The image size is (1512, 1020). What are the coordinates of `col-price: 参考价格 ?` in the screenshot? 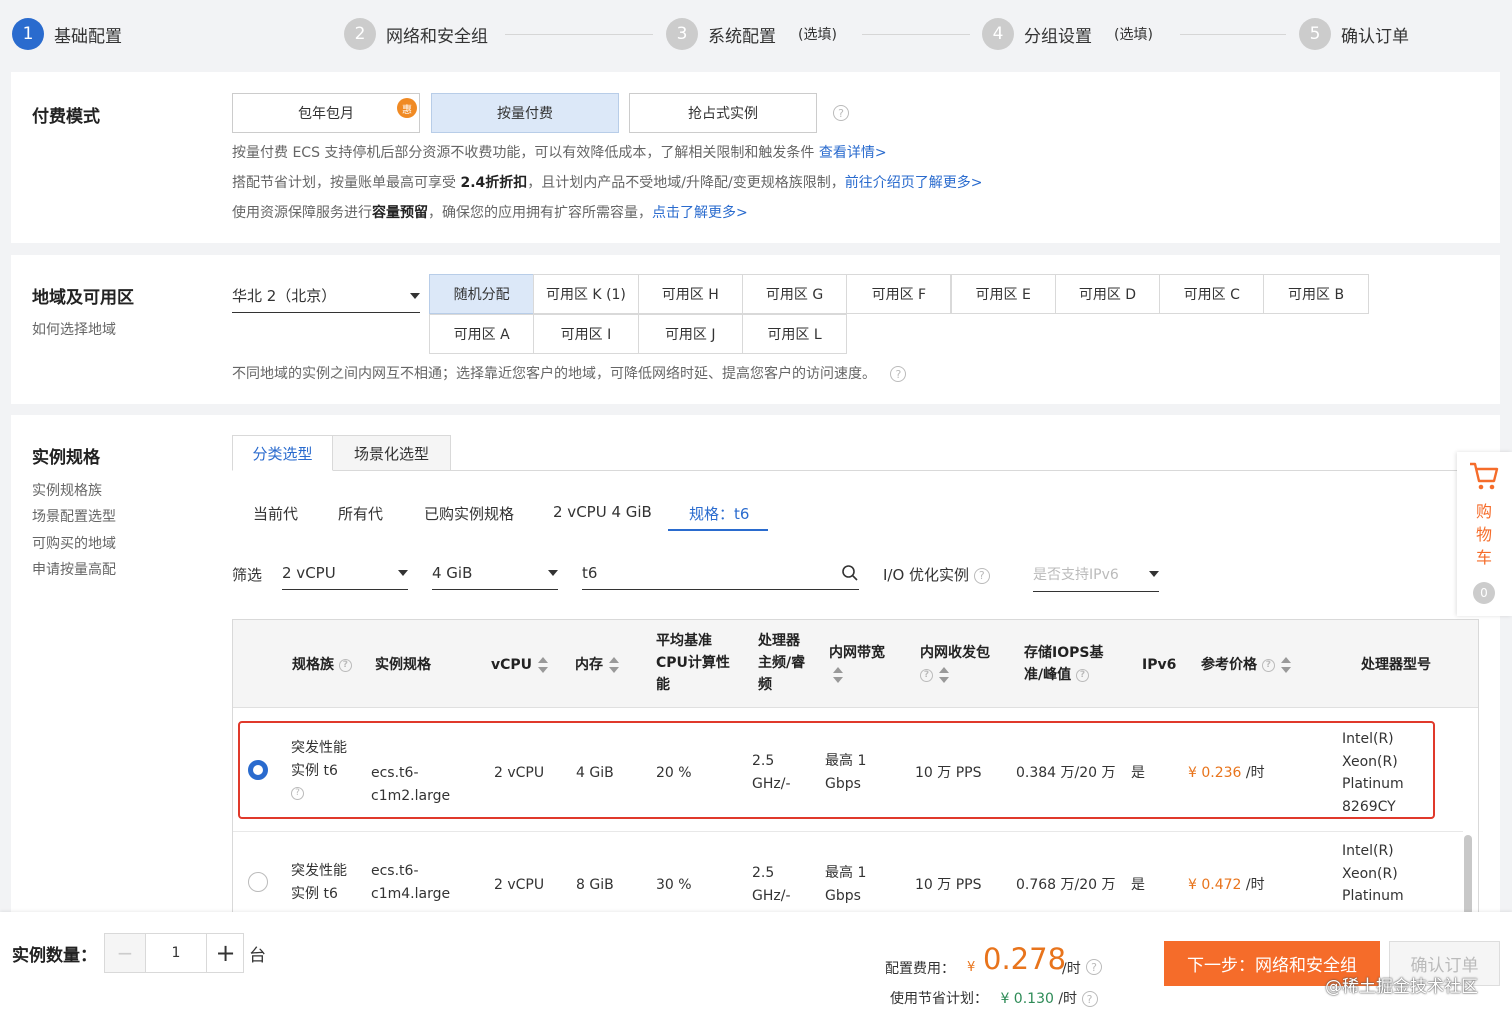 It's located at (1246, 665).